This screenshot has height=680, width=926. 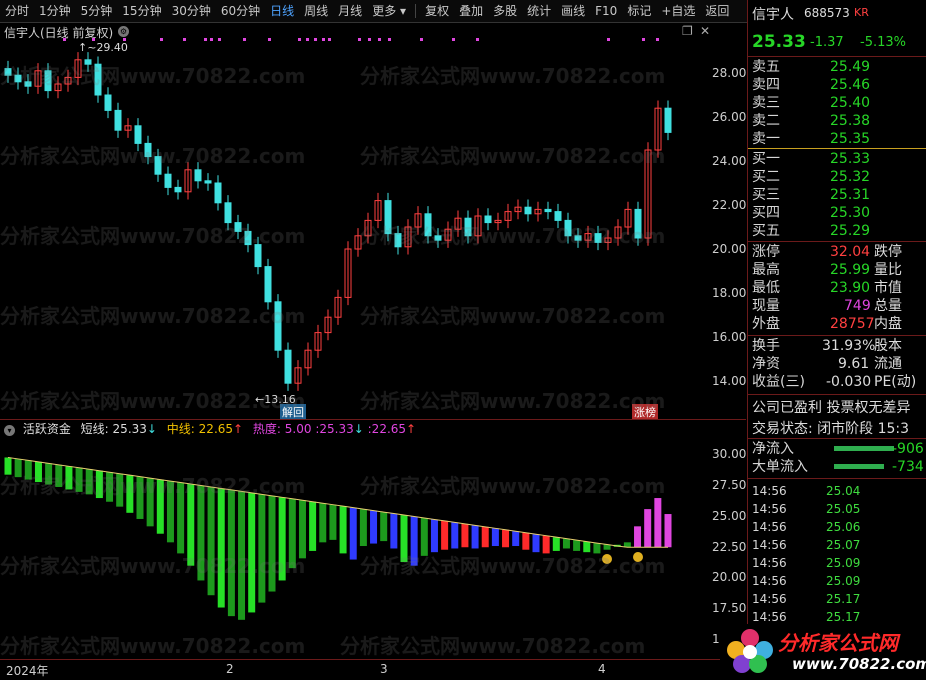 I want to click on ind-tick: 20.00, so click(x=729, y=577).